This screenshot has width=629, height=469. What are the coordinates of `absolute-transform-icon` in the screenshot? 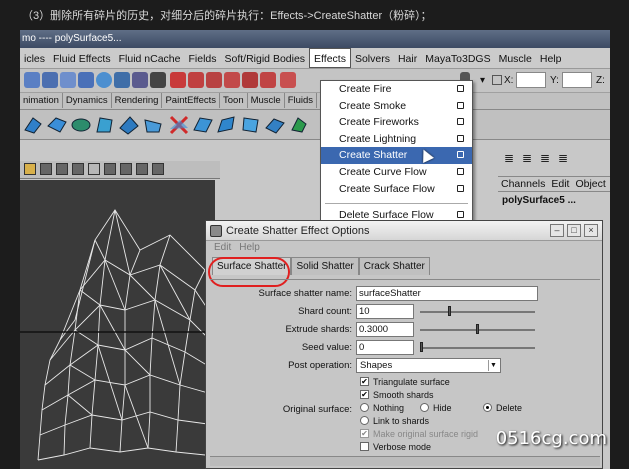 It's located at (497, 80).